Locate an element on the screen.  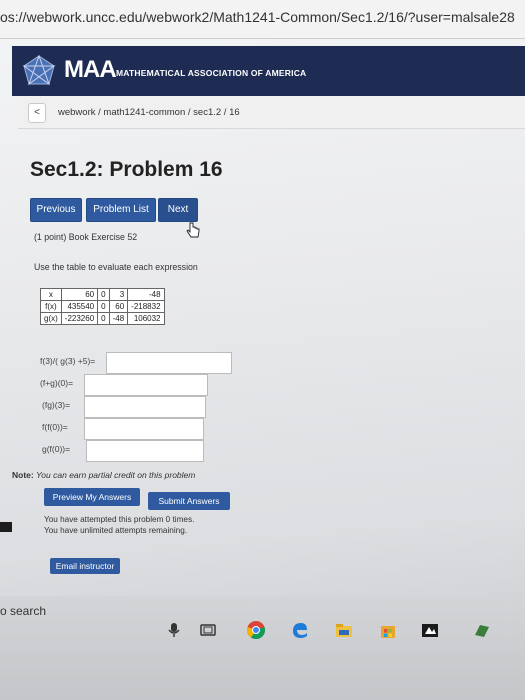
maa-header: MAA MATHEMATICAL ASSOCIATION OF AMERICA is located at coordinates (268, 71).